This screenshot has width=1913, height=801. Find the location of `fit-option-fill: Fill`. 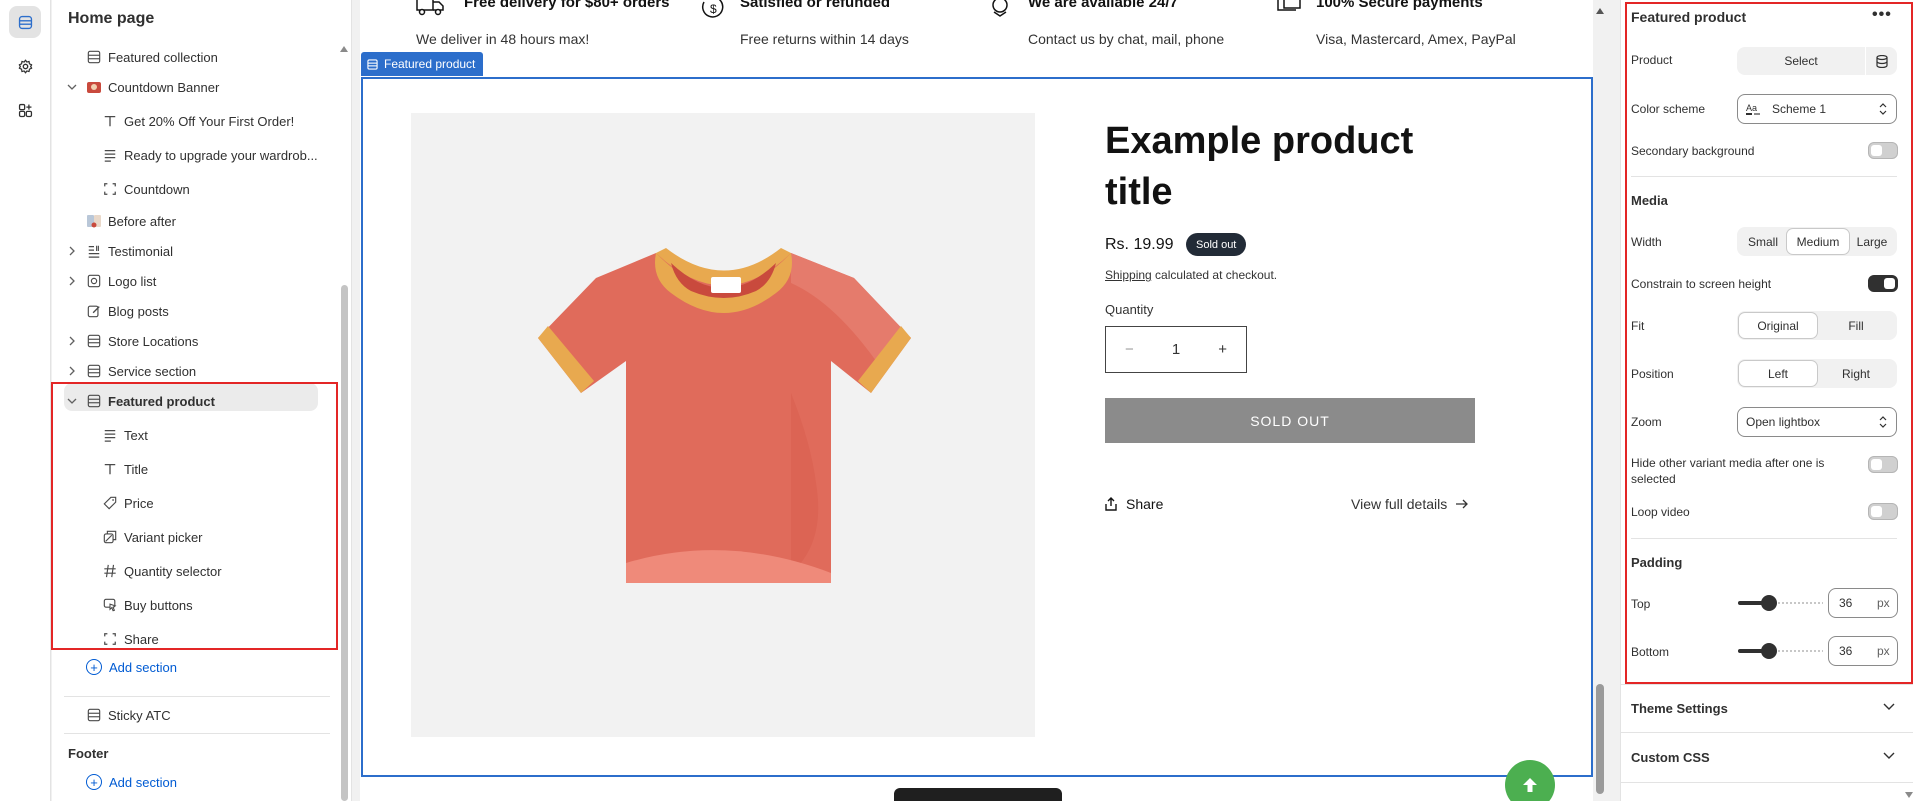

fit-option-fill: Fill is located at coordinates (1856, 325).